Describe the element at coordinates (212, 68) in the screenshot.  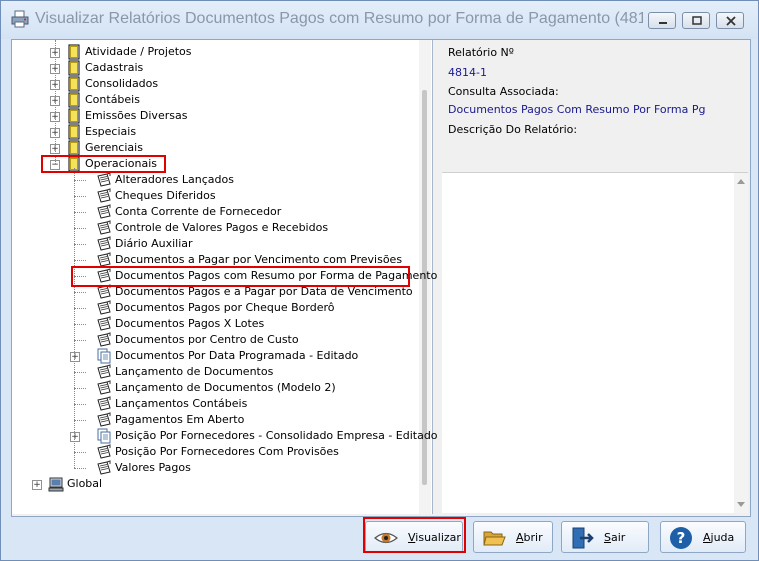
I see `tree-category-row: + Cadastrais` at that location.